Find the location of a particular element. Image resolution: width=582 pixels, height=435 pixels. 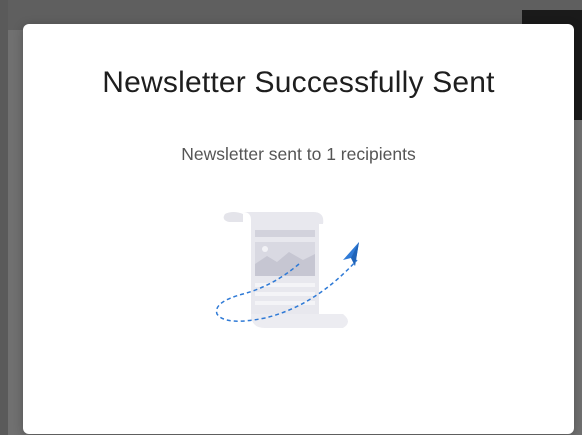

newsletter-sent-illustration is located at coordinates (287, 270).